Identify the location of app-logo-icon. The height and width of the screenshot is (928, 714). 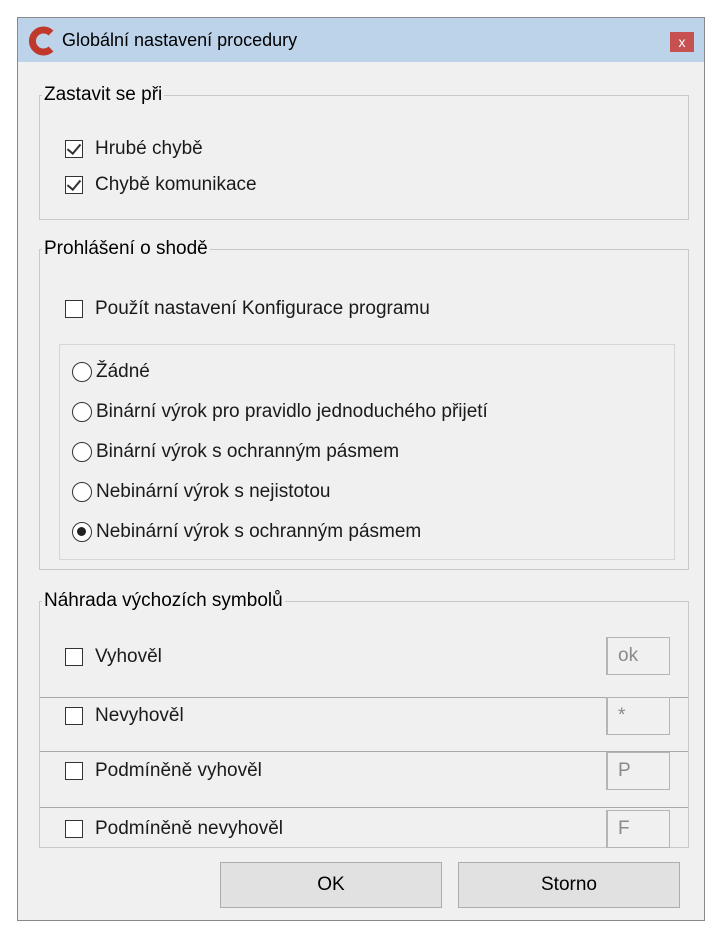
(41, 41).